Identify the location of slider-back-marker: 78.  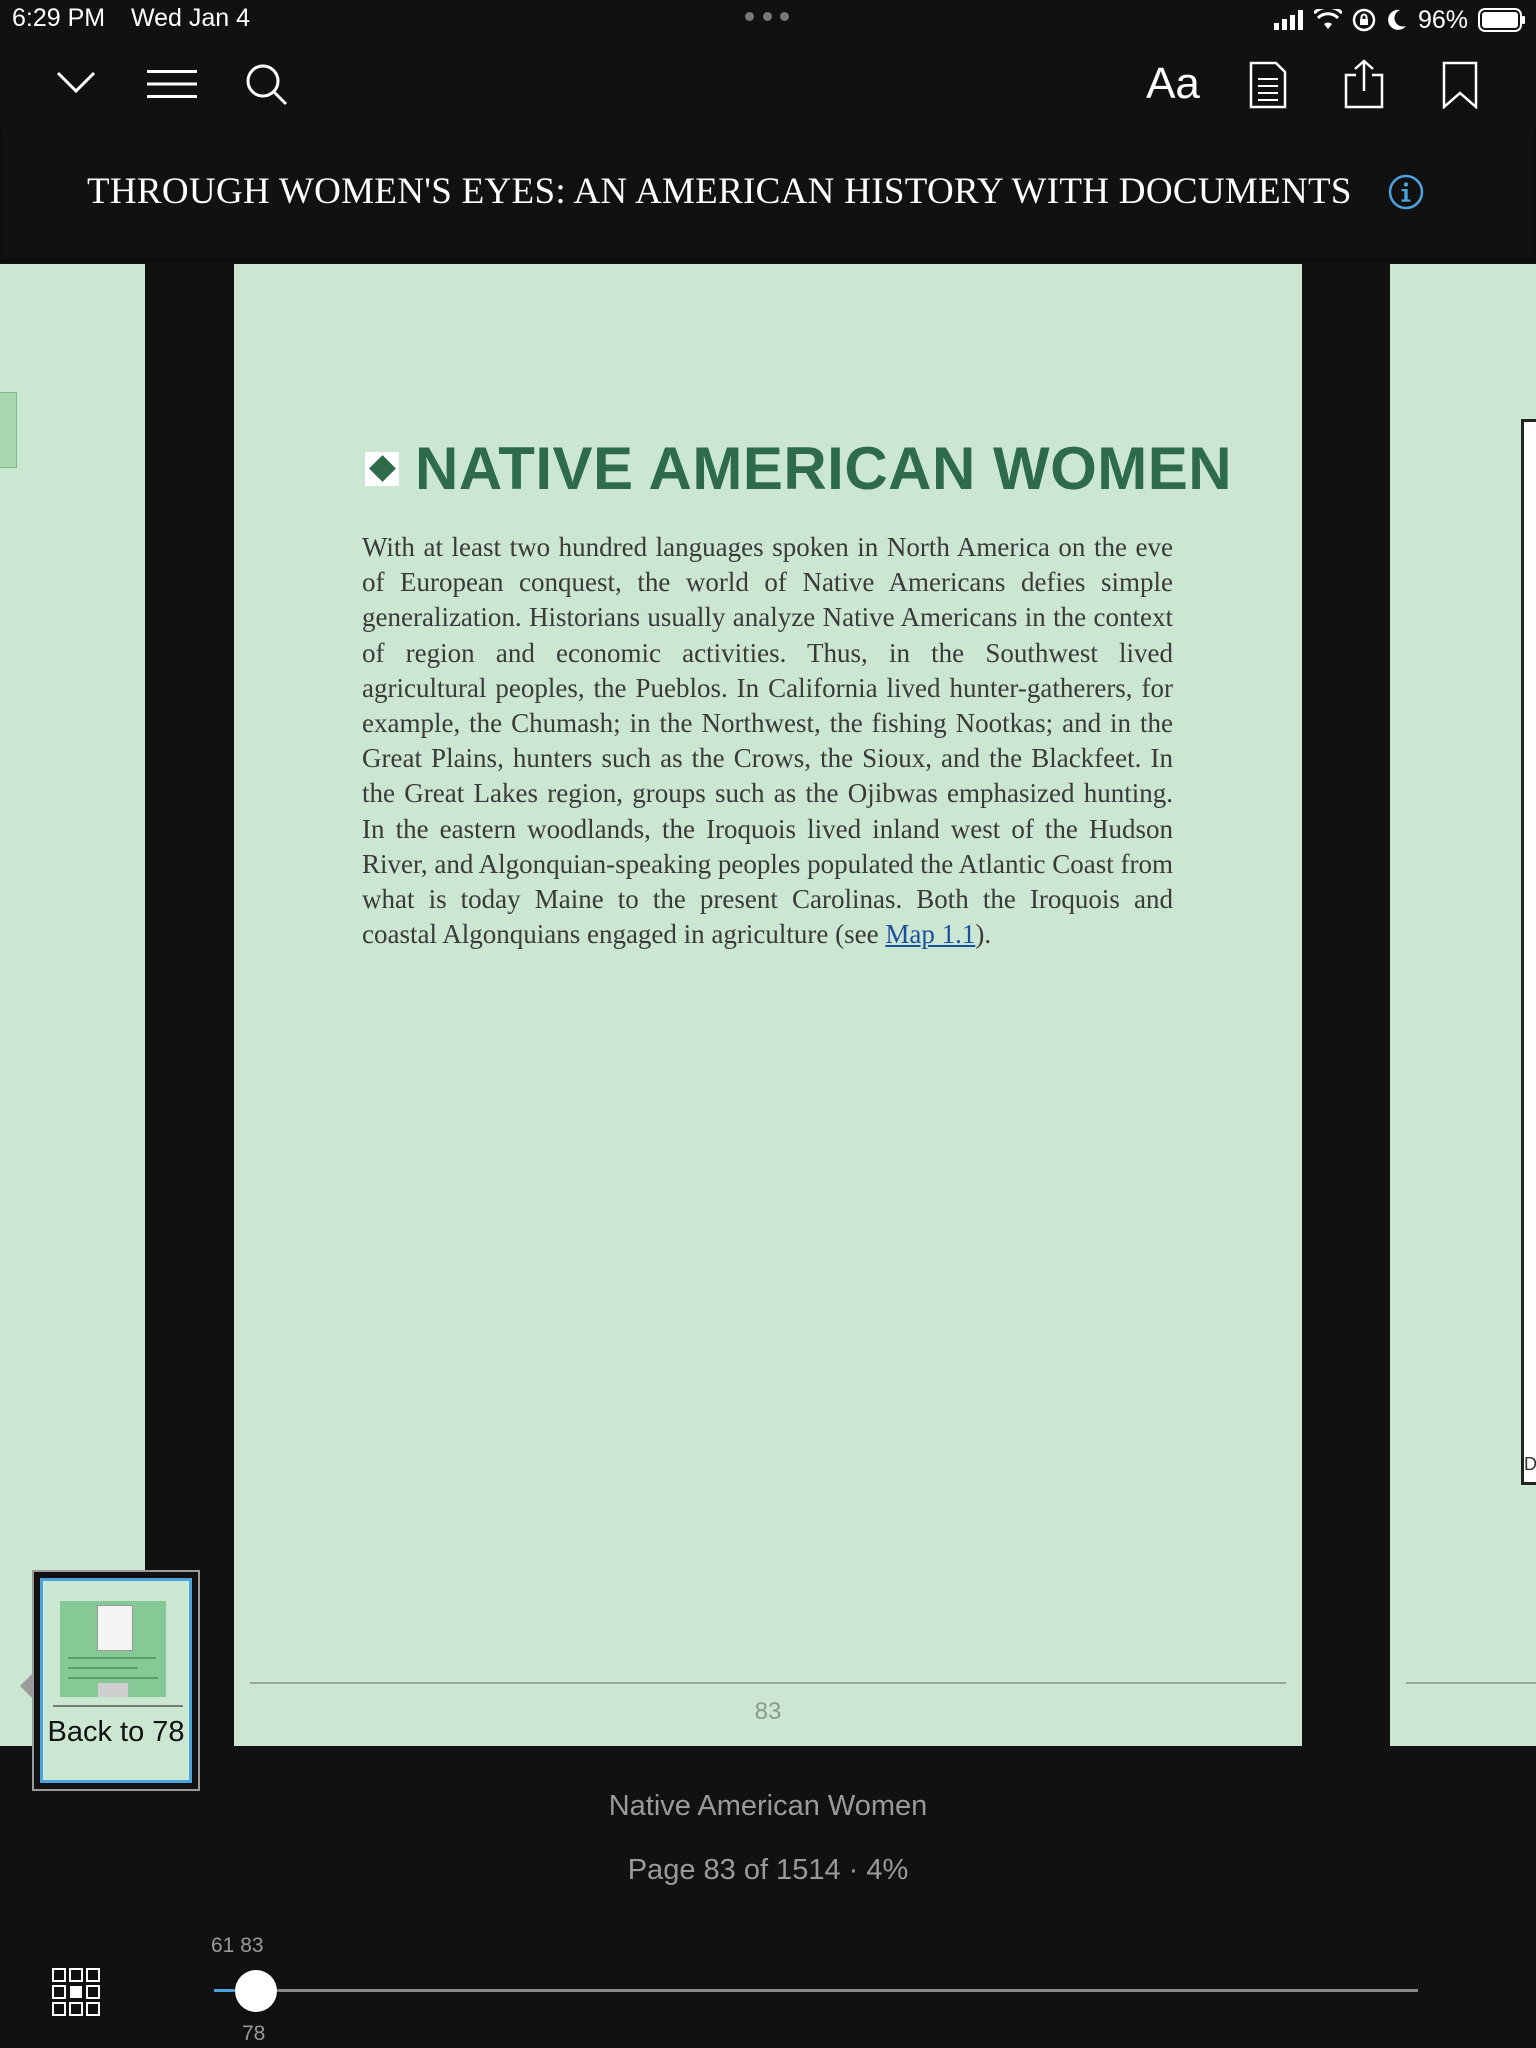
(254, 2033).